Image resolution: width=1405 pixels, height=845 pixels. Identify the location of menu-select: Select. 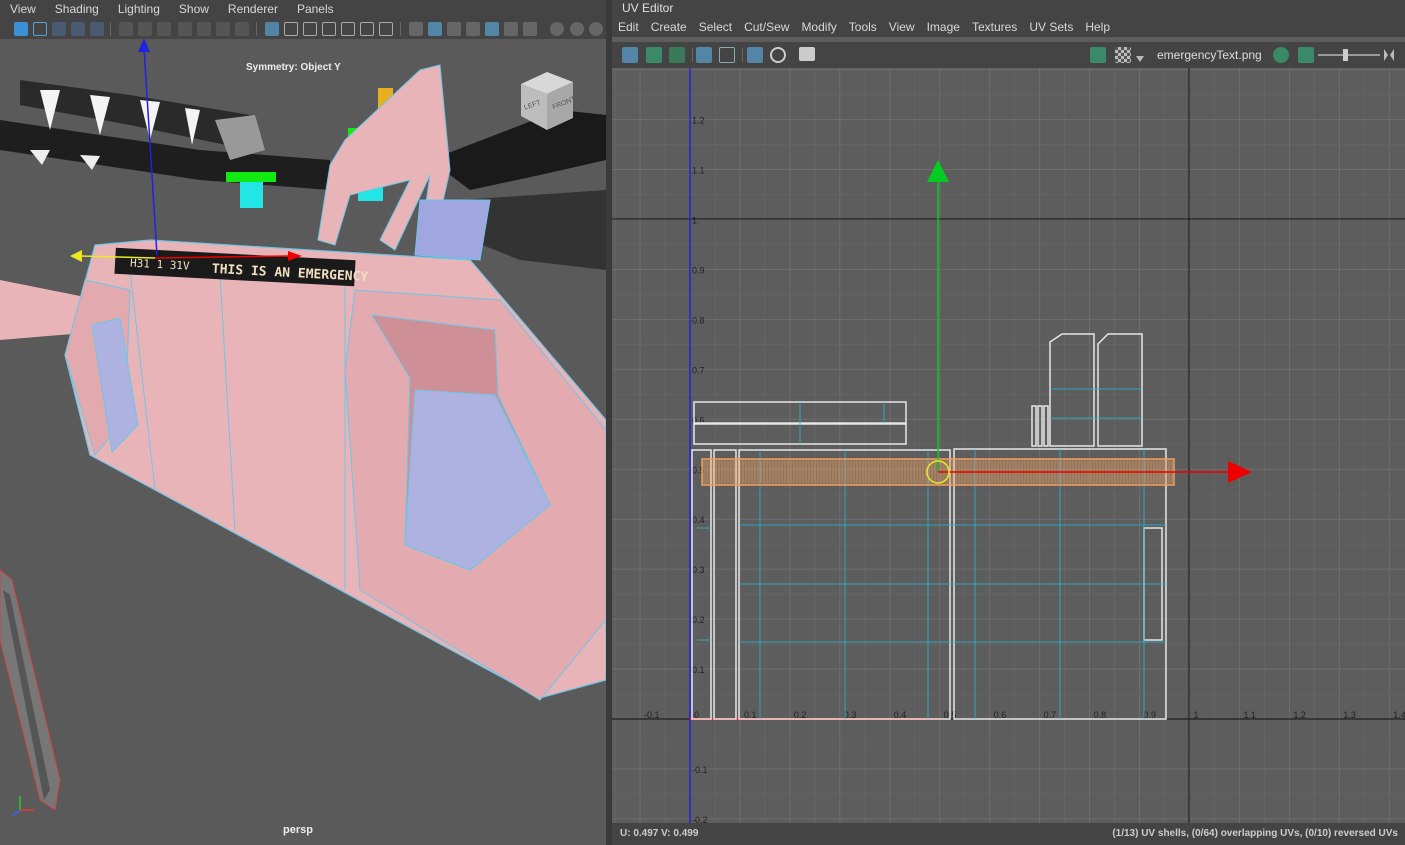
(715, 27).